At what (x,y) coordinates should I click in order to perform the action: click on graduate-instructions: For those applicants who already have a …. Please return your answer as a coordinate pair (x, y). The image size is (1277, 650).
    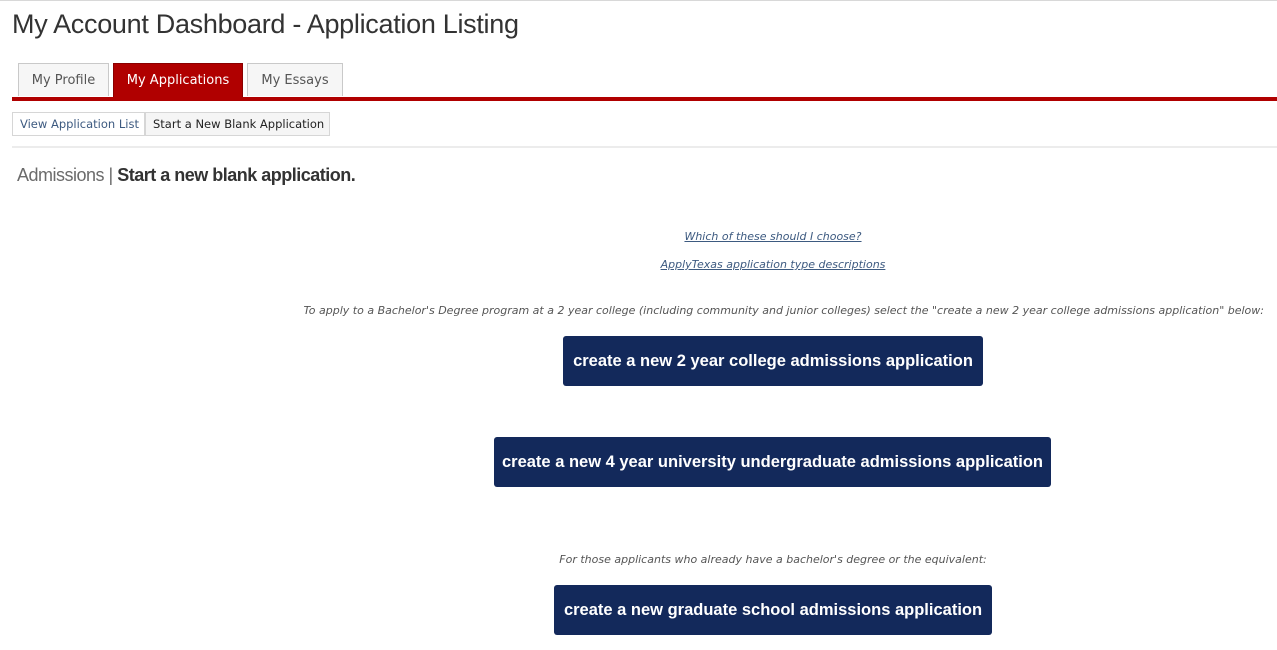
    Looking at the image, I should click on (773, 559).